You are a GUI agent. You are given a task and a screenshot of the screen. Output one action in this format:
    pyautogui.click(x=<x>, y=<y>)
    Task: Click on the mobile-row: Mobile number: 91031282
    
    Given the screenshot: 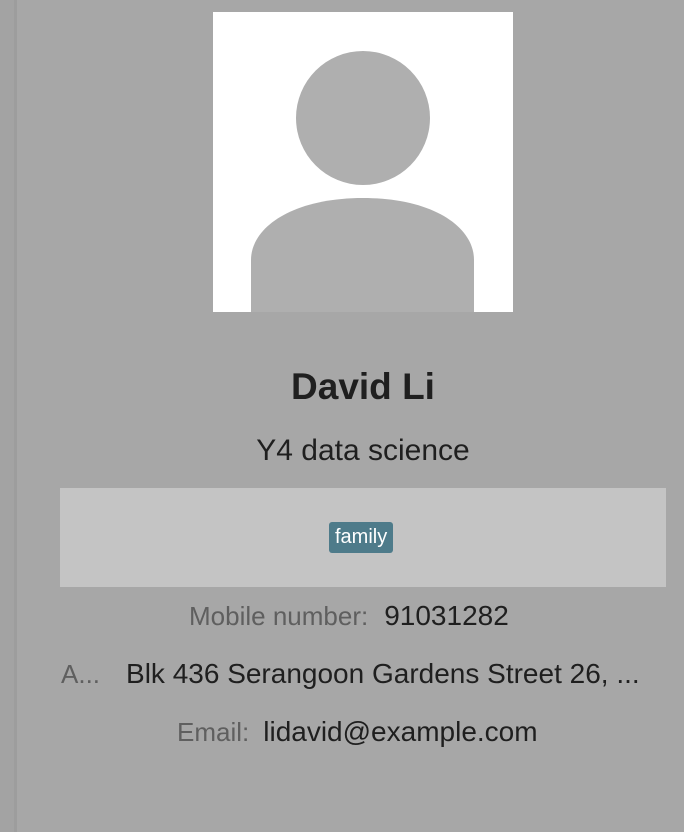 What is the action you would take?
    pyautogui.click(x=349, y=616)
    